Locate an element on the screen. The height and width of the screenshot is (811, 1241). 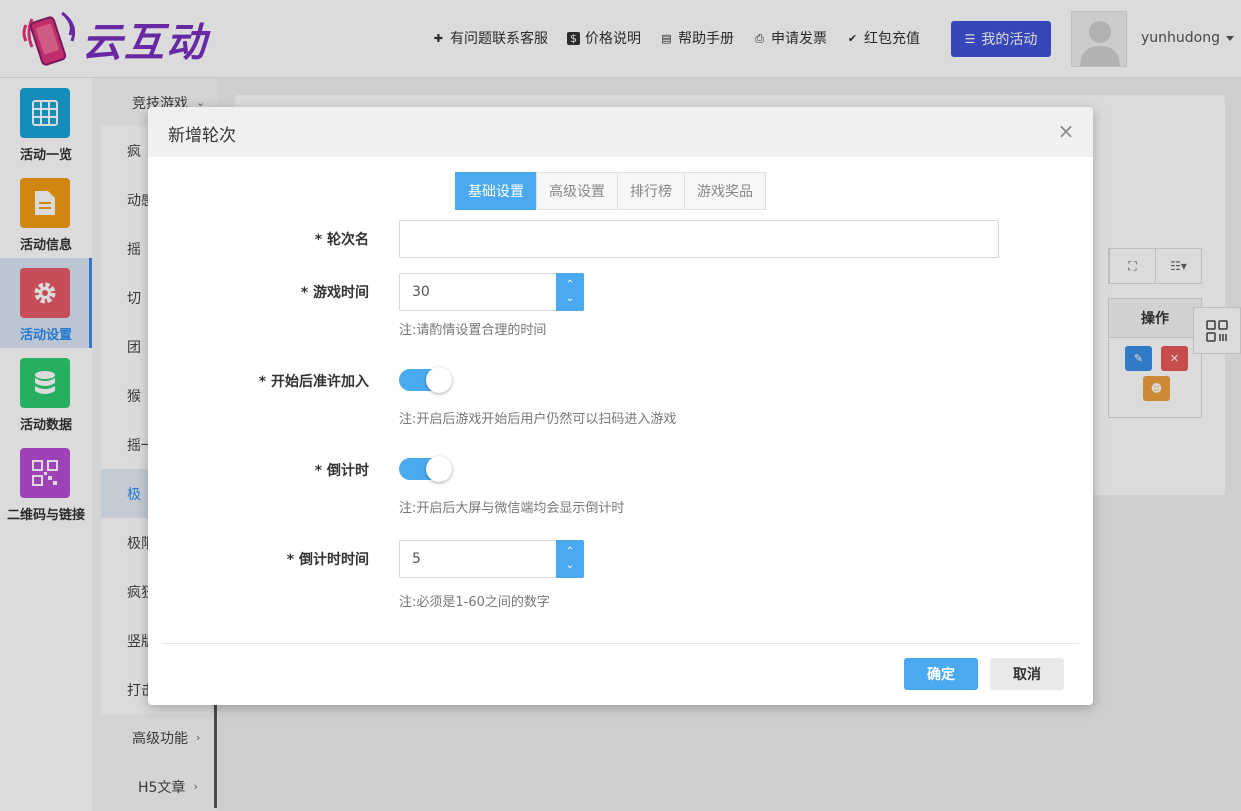
countdown-time-input: 5 is located at coordinates (478, 559).